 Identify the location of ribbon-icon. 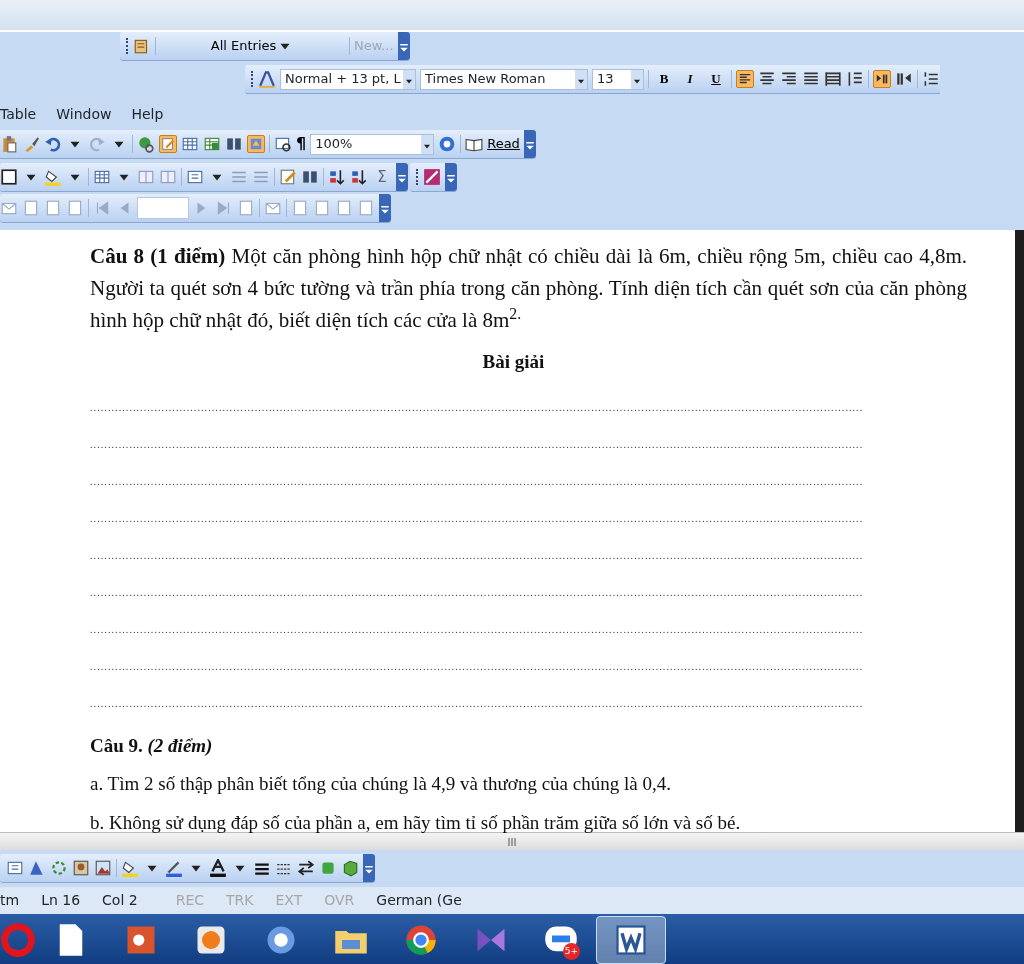
(432, 177).